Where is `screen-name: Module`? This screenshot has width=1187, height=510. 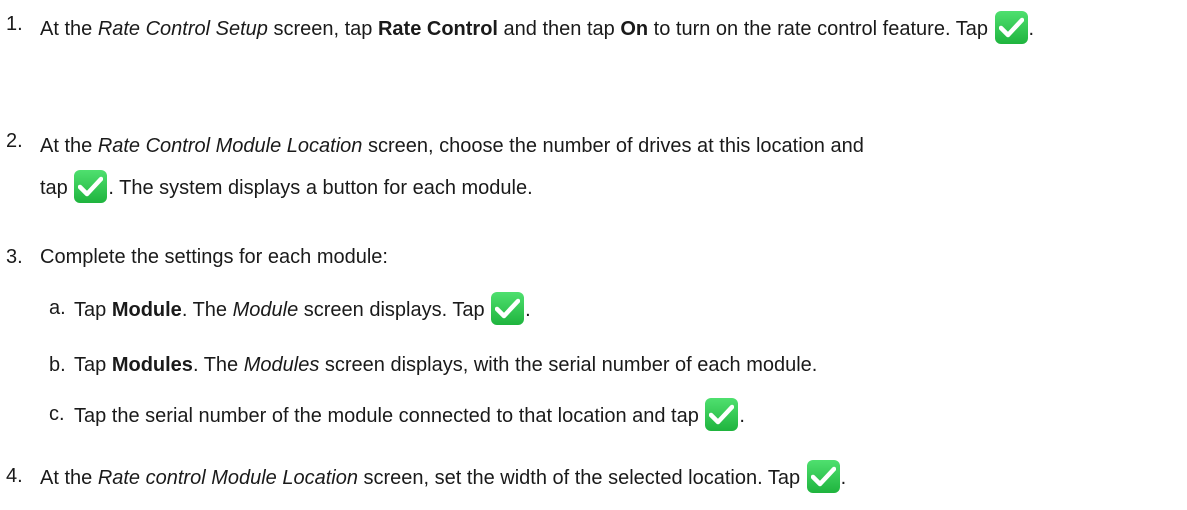 screen-name: Module is located at coordinates (265, 310).